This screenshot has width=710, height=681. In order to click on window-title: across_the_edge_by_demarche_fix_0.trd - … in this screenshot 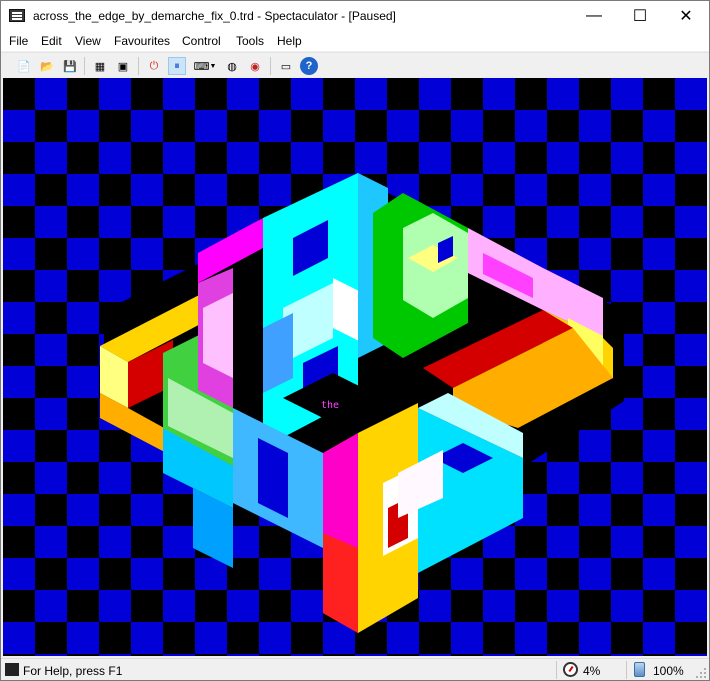, I will do `click(214, 16)`.